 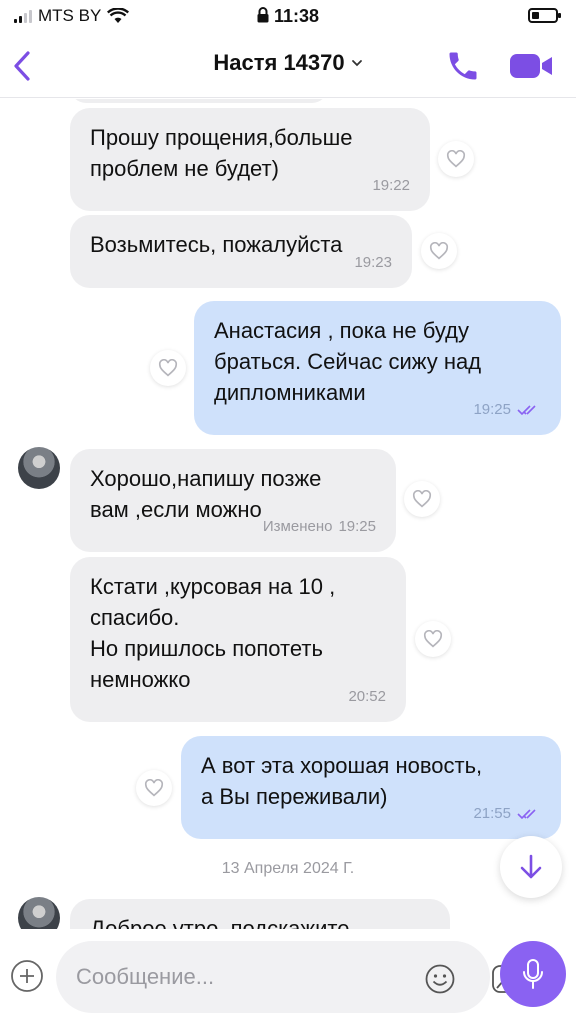 I want to click on message-time: 20:52, so click(x=367, y=696).